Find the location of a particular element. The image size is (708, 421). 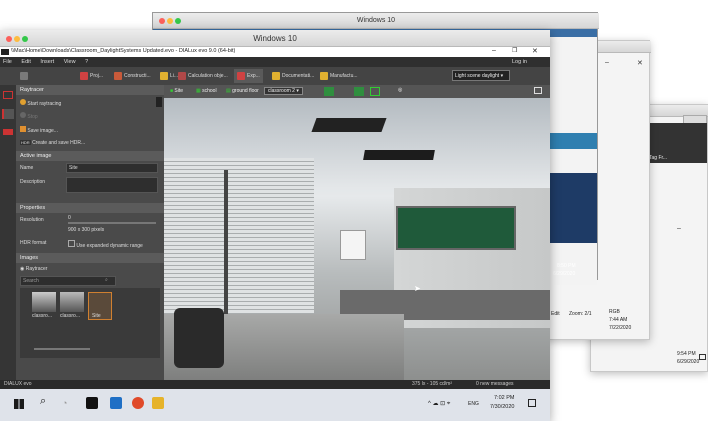

name-label: Name is located at coordinates (27, 168).